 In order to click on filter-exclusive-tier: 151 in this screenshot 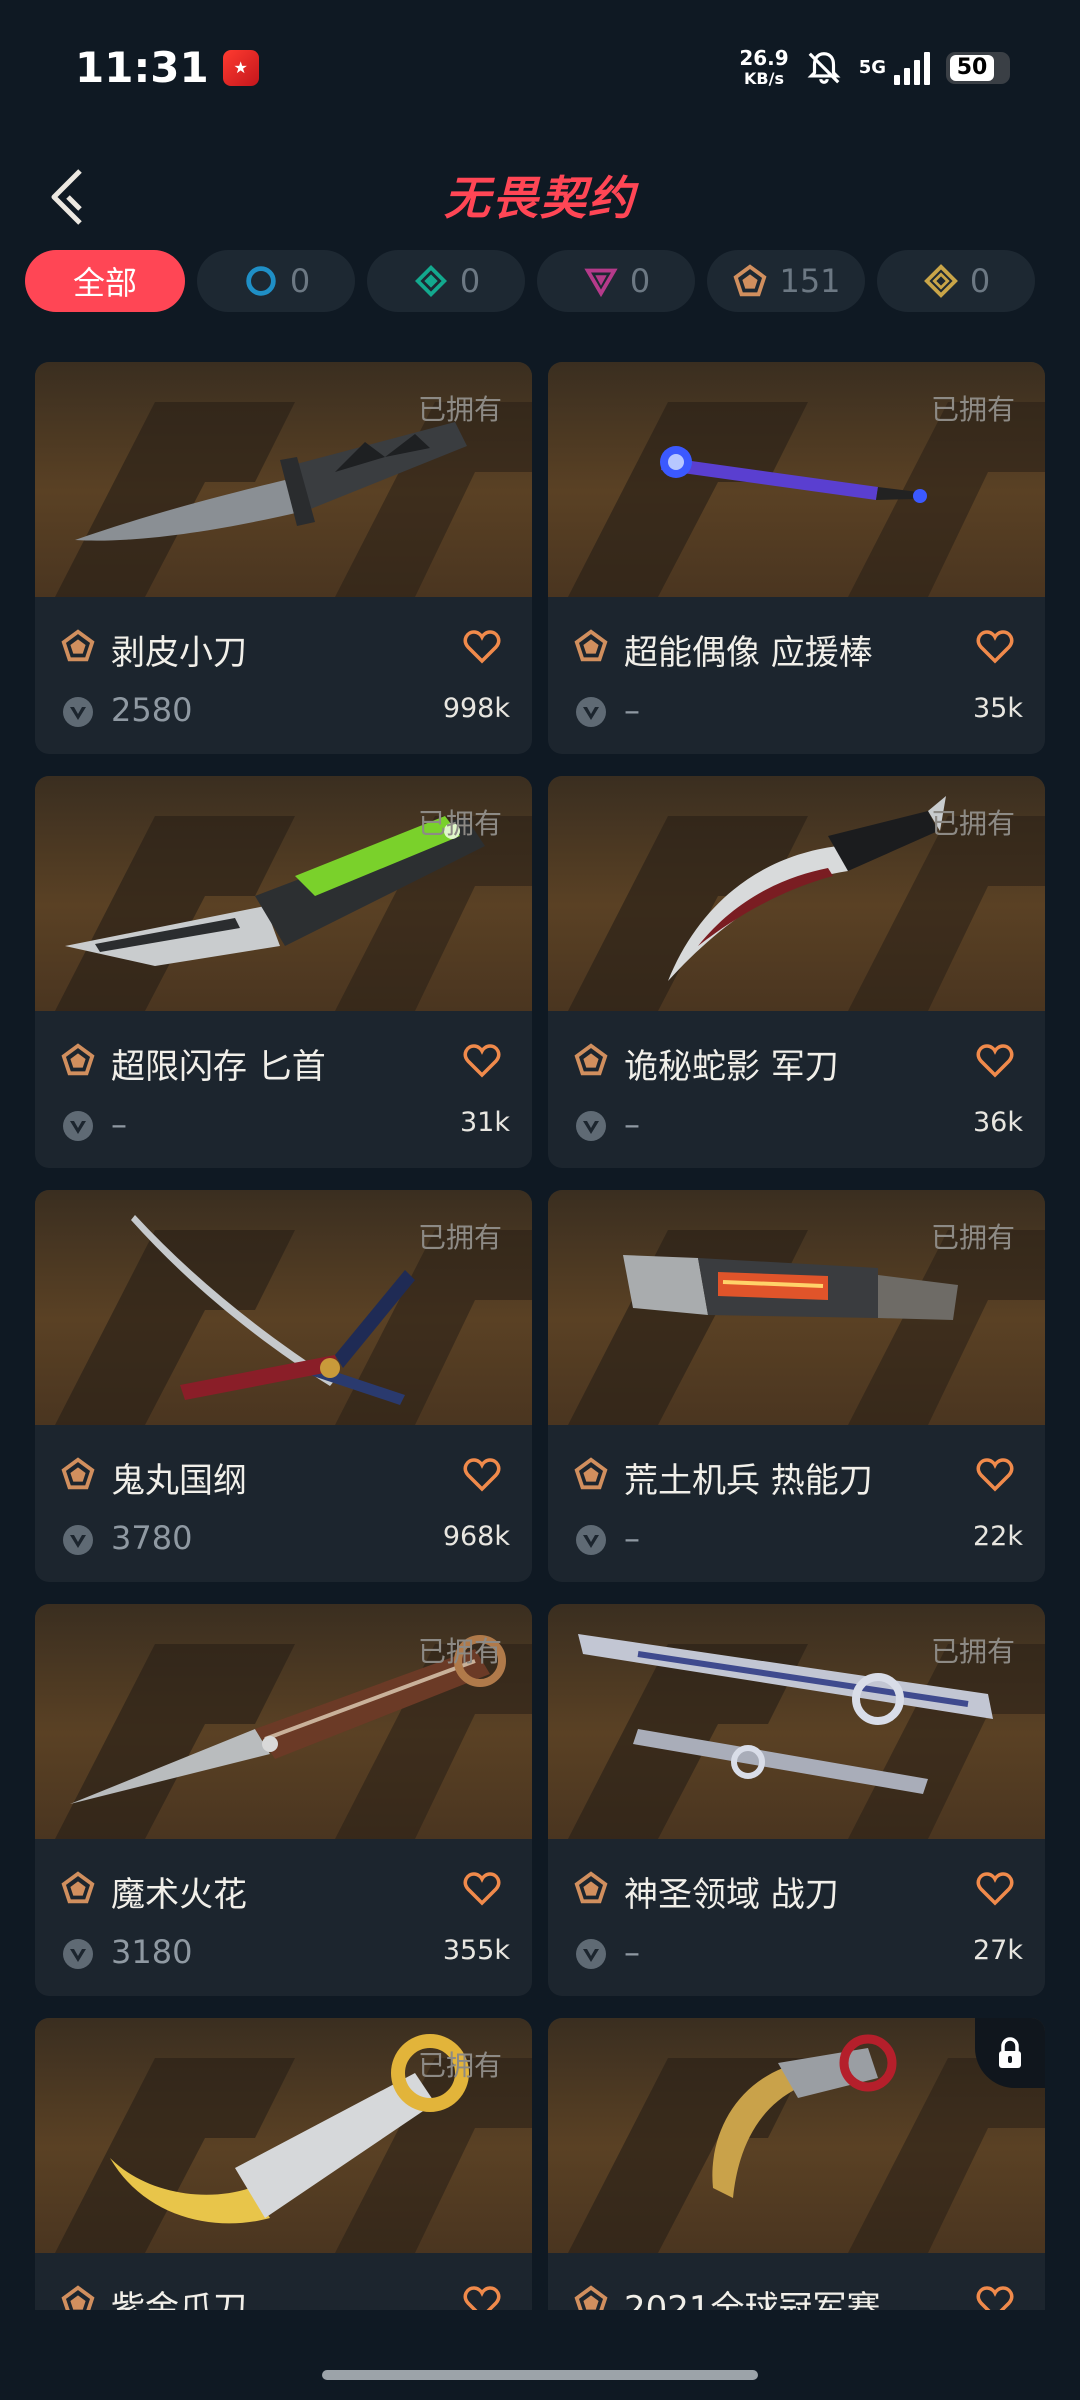, I will do `click(786, 281)`.